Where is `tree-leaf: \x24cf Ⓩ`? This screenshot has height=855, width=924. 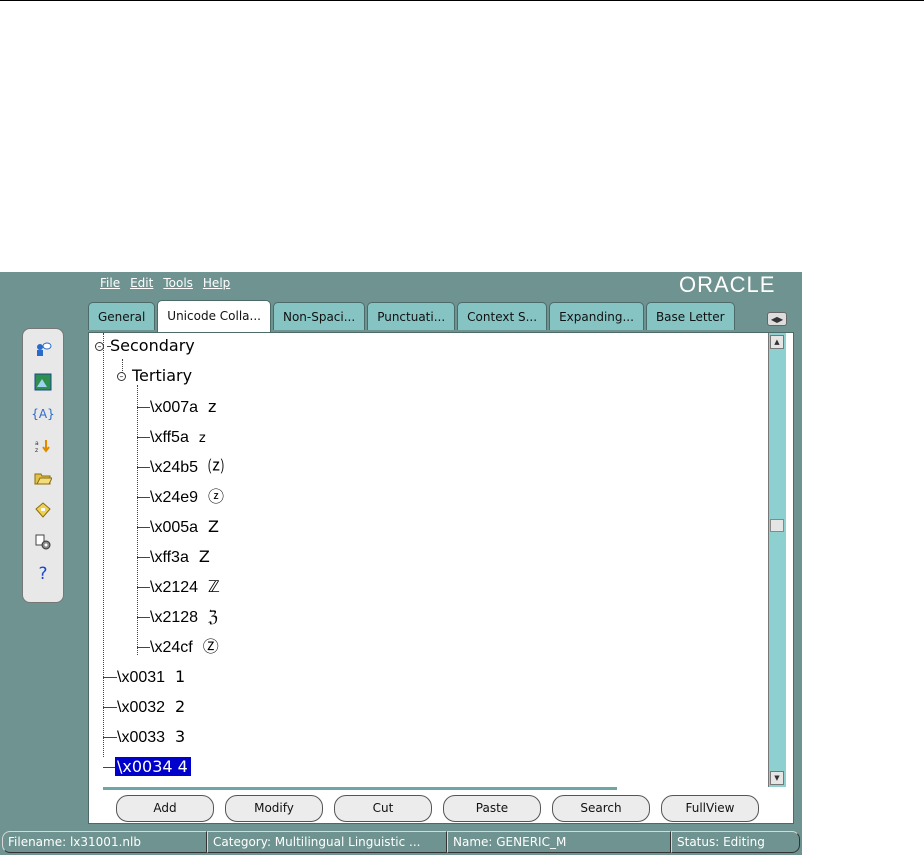
tree-leaf: \x24cf Ⓩ is located at coordinates (184, 647).